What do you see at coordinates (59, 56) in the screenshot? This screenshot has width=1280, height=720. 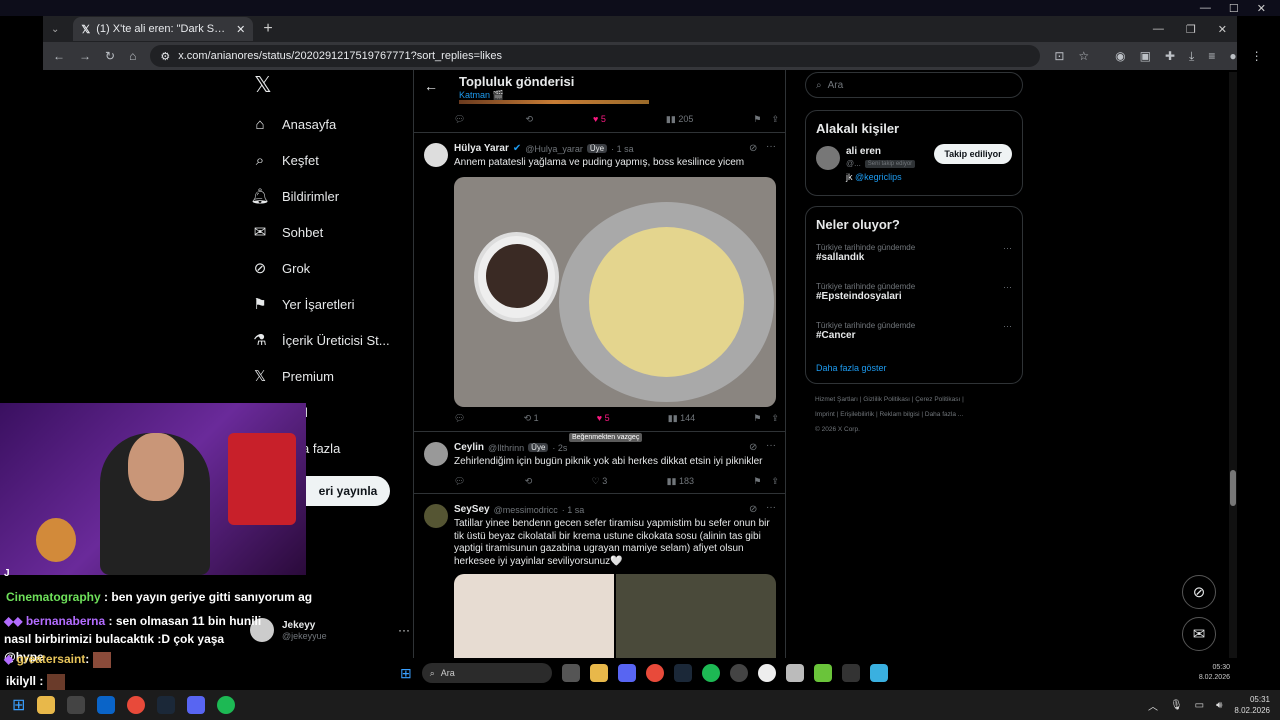 I see `back-icon: ←` at bounding box center [59, 56].